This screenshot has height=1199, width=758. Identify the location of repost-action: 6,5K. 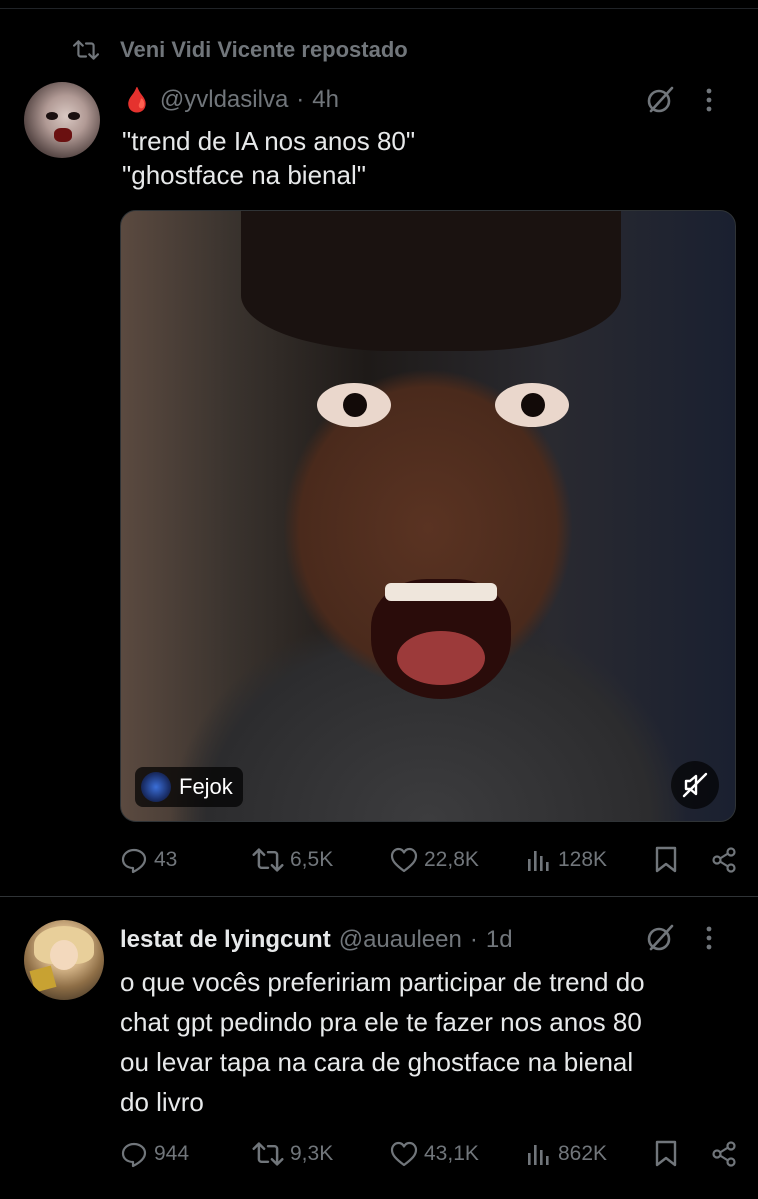
(321, 860).